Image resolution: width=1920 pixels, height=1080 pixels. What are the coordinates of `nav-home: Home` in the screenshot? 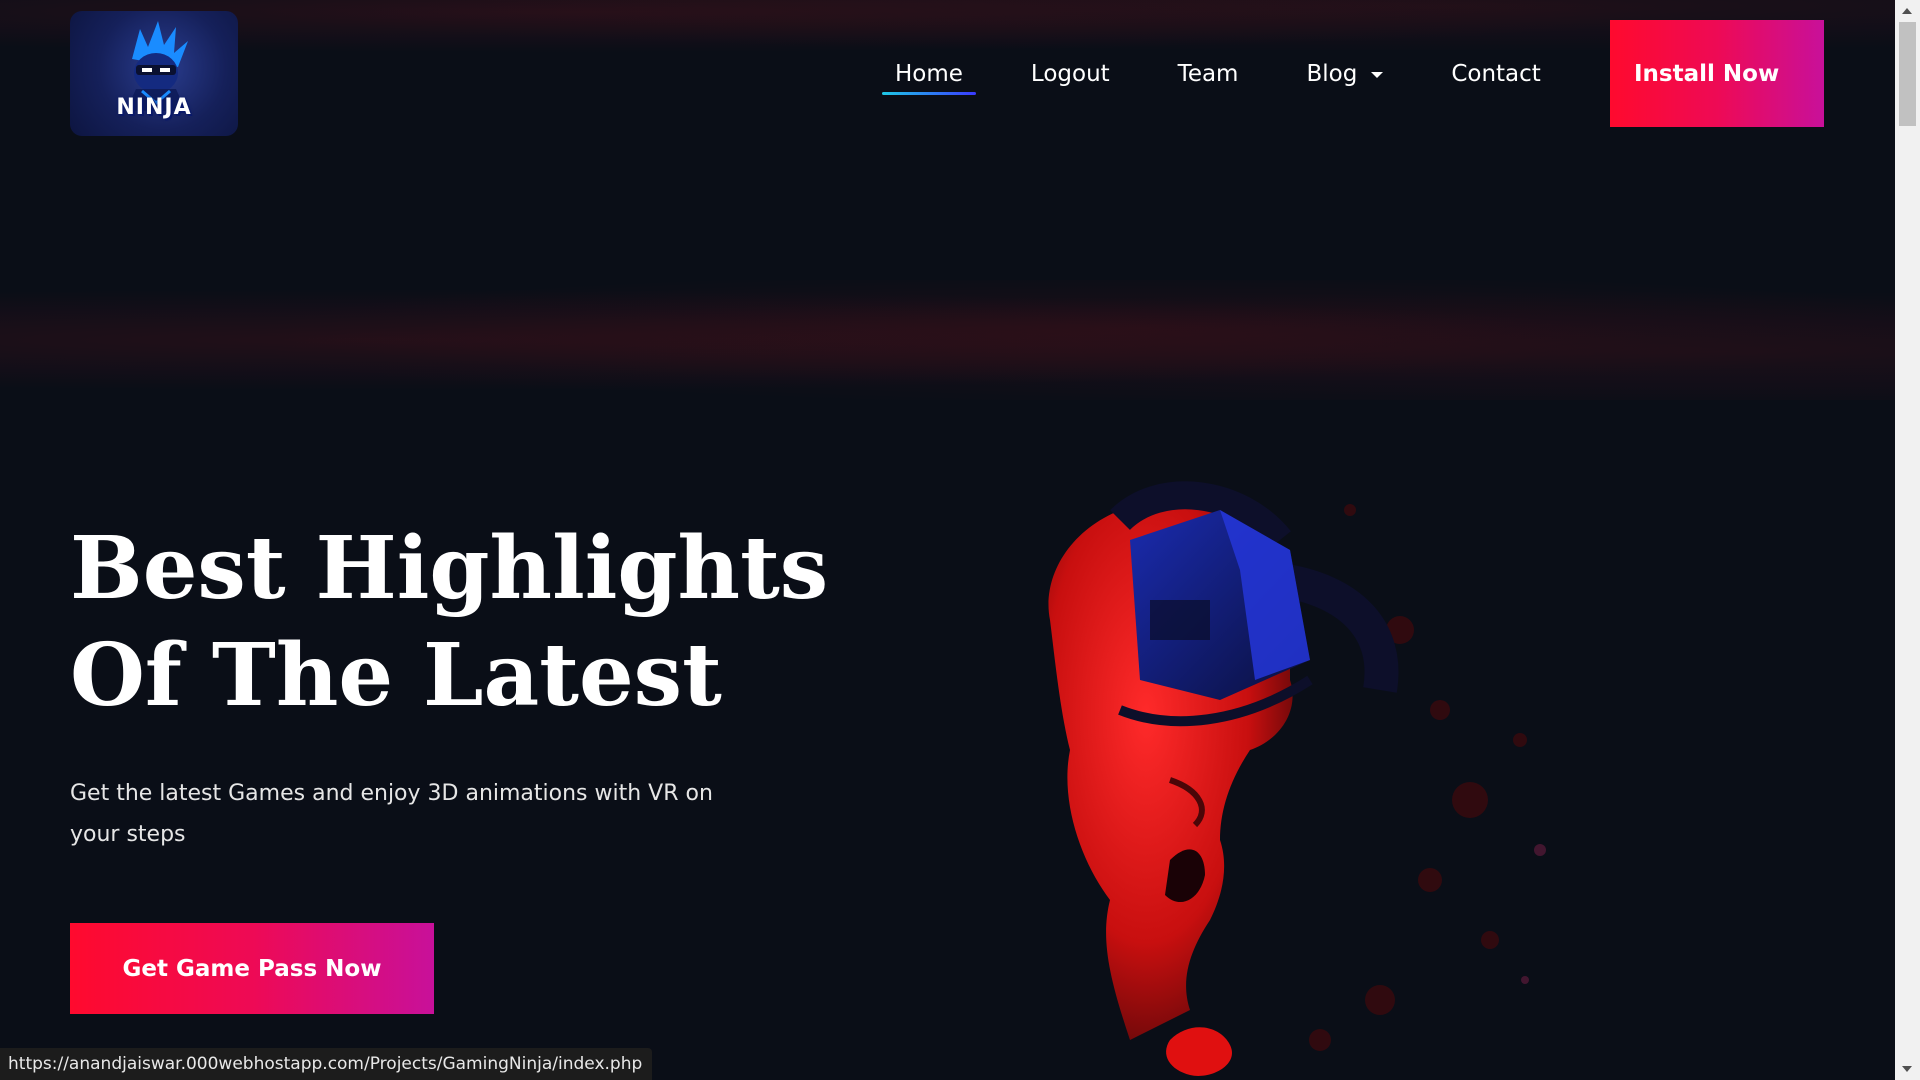 It's located at (929, 78).